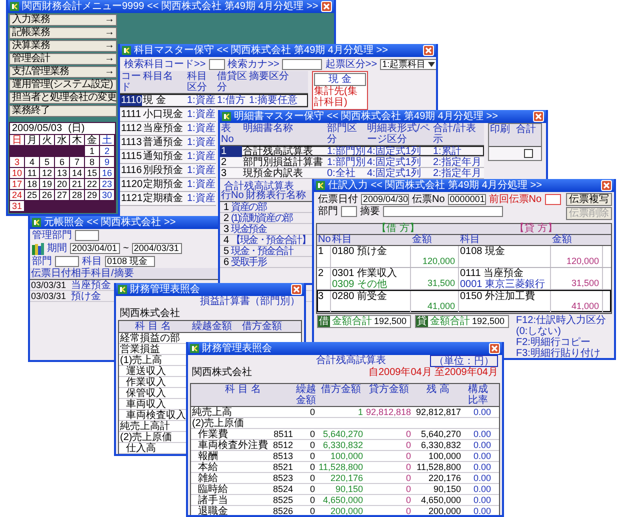 The height and width of the screenshot is (517, 620). What do you see at coordinates (163, 170) in the screenshot?
I see `table-cell-text: 別段預金` at bounding box center [163, 170].